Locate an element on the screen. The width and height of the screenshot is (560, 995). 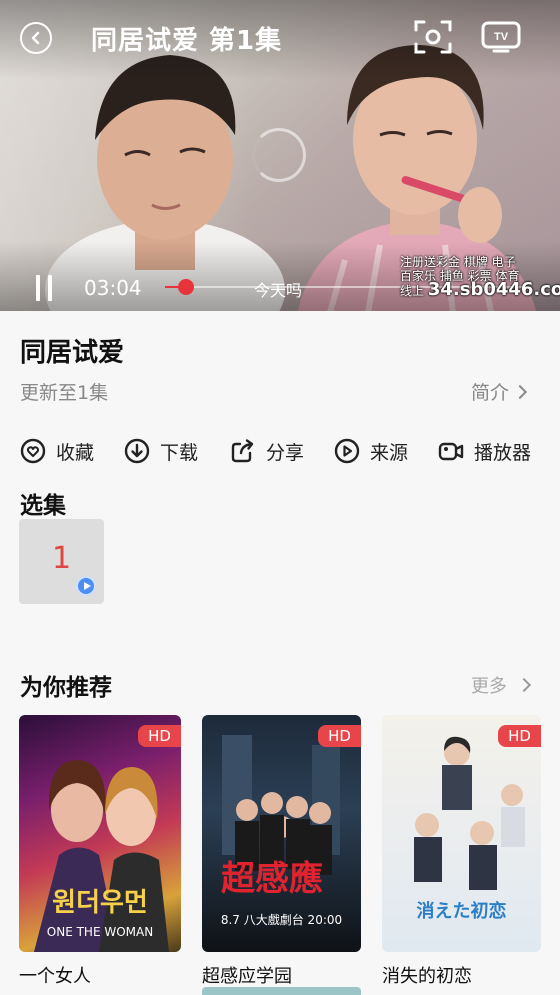
intro-link: 简介 is located at coordinates (499, 391).